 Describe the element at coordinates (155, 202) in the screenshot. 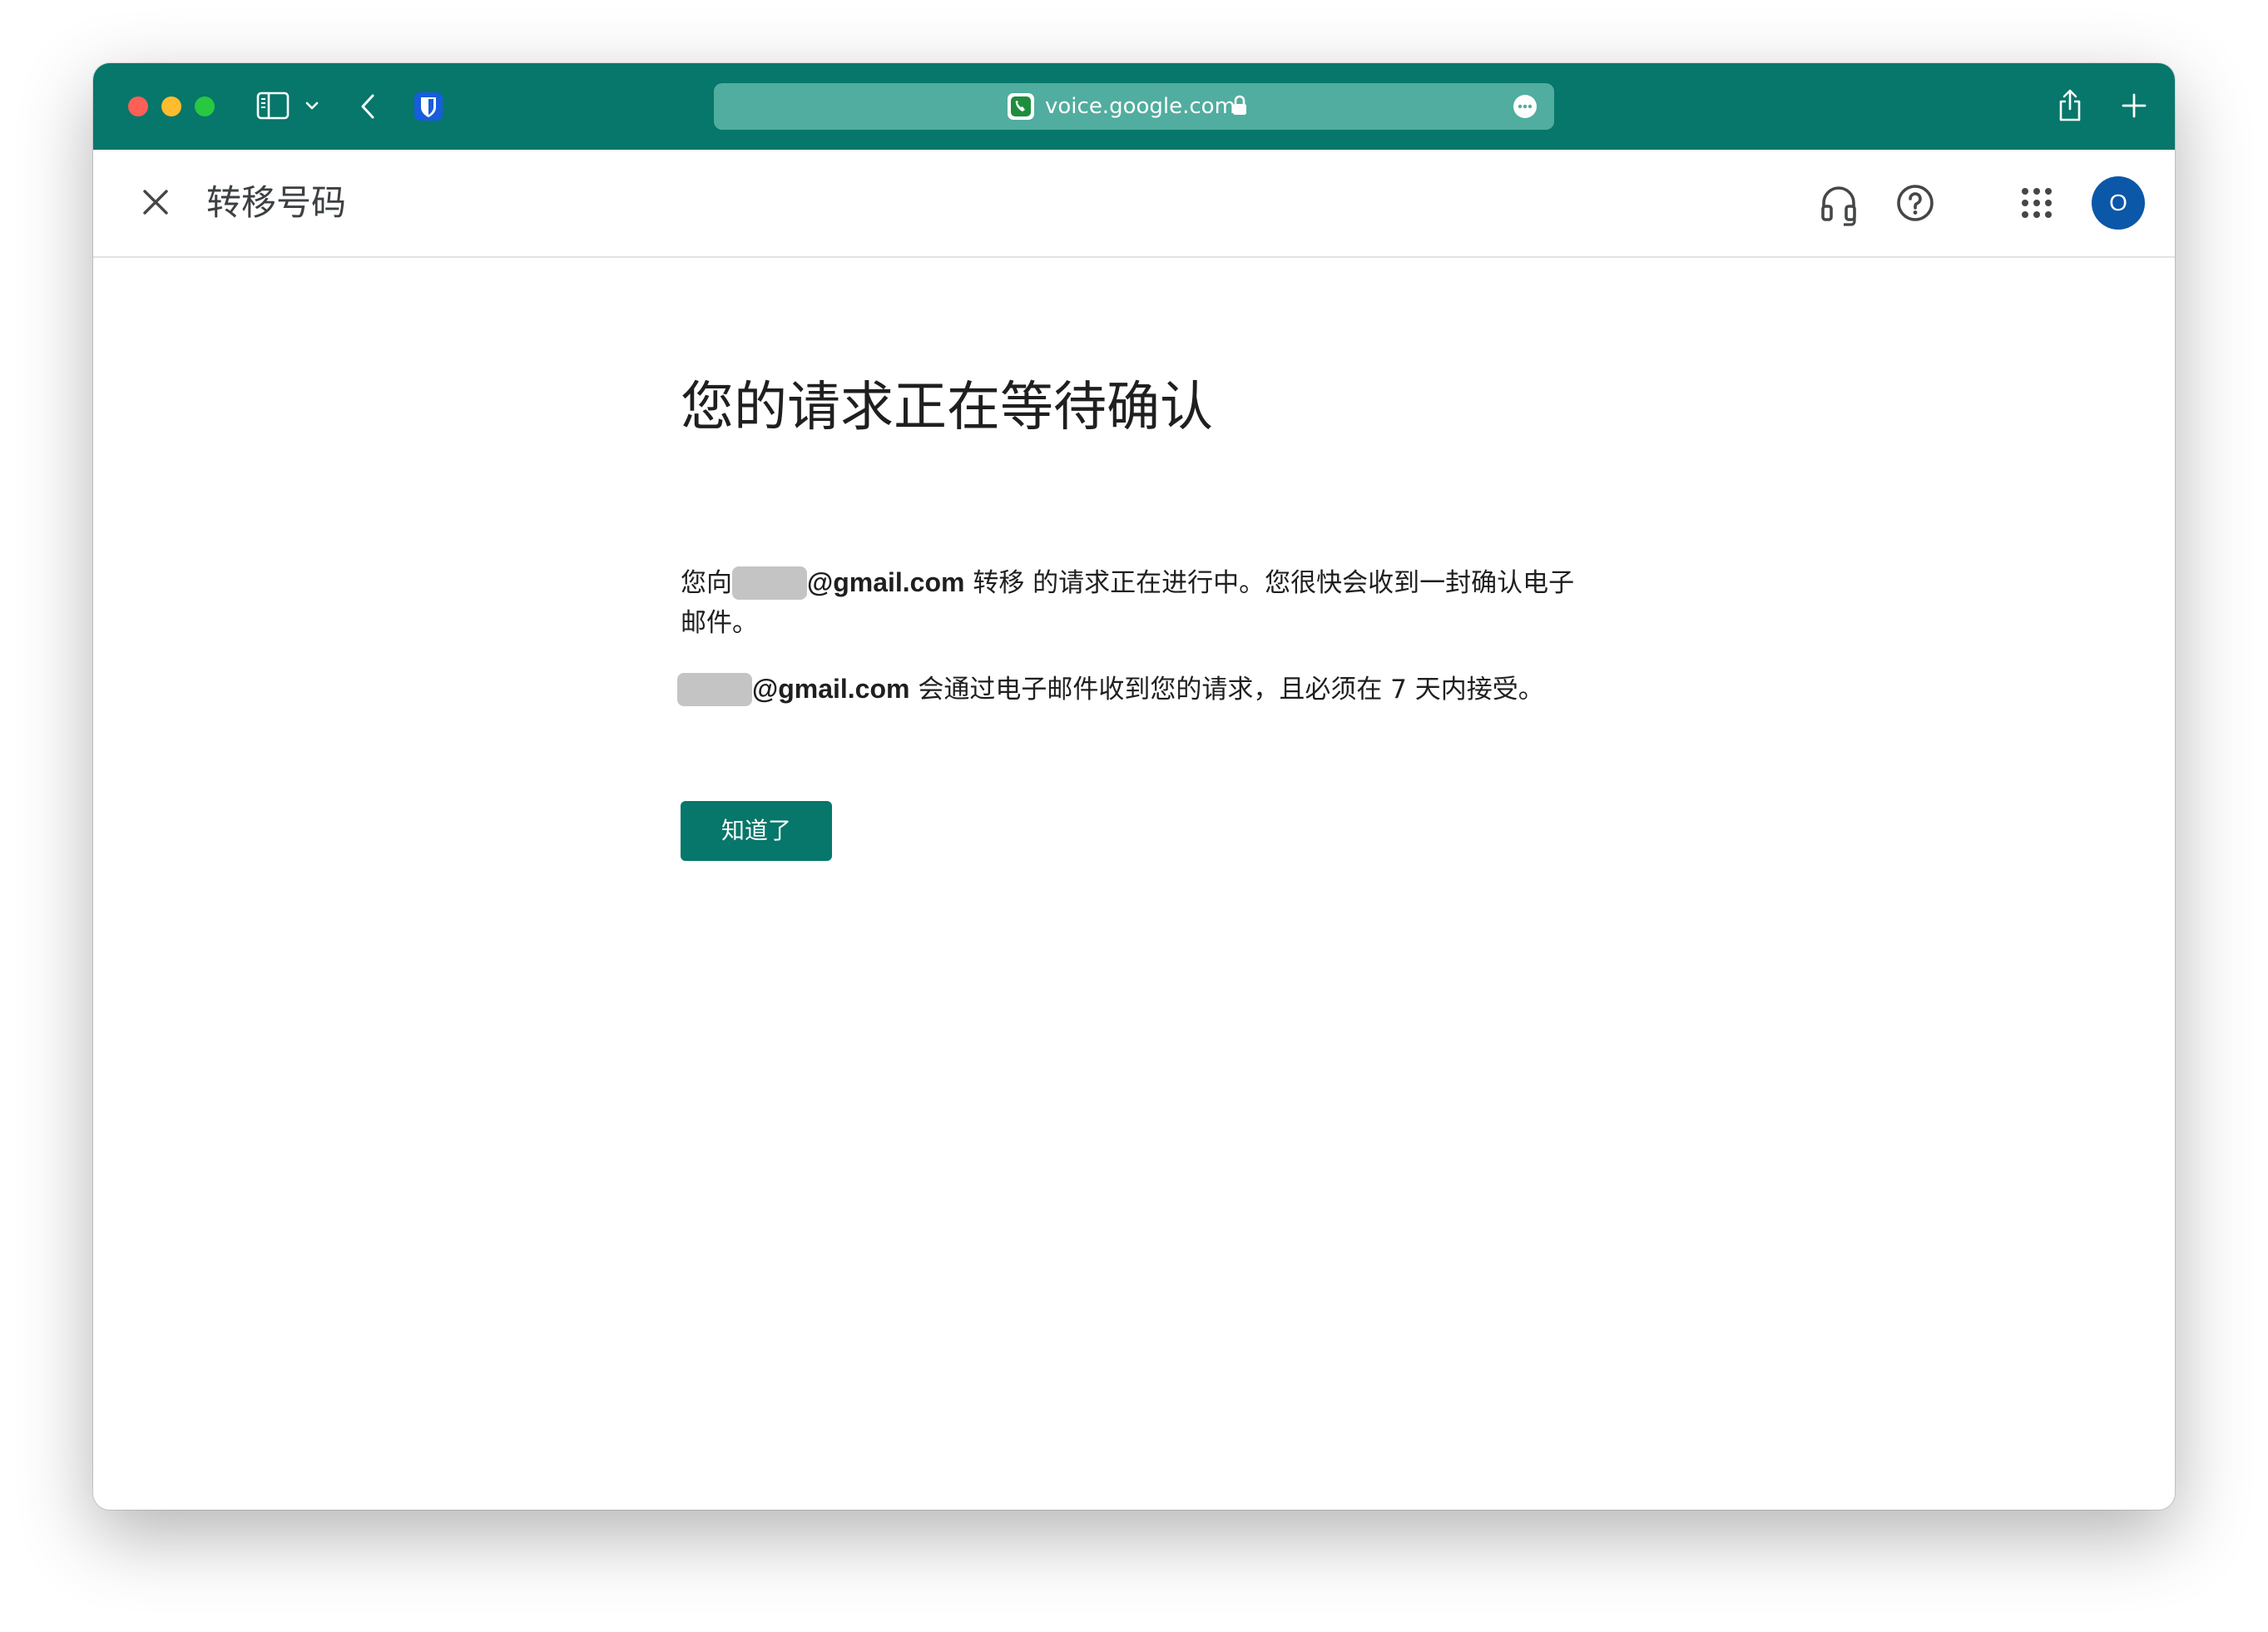

I see `close-icon` at that location.